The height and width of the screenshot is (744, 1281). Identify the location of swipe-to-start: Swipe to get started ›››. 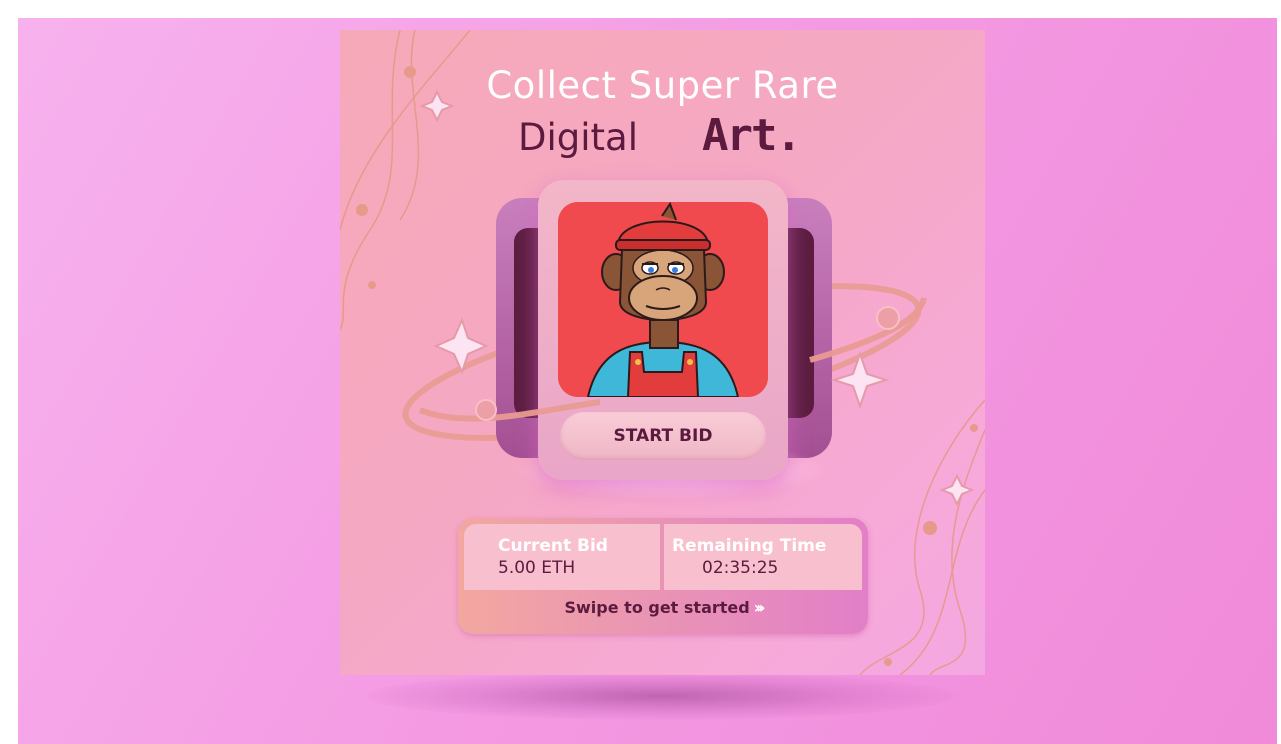
(663, 607).